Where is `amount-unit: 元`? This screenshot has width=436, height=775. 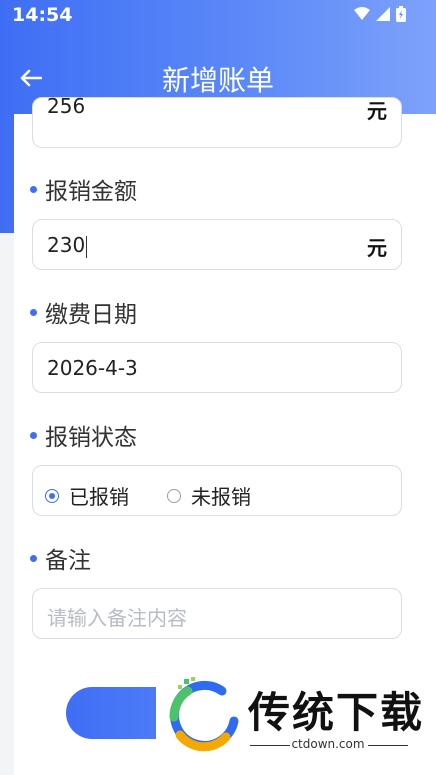 amount-unit: 元 is located at coordinates (377, 111).